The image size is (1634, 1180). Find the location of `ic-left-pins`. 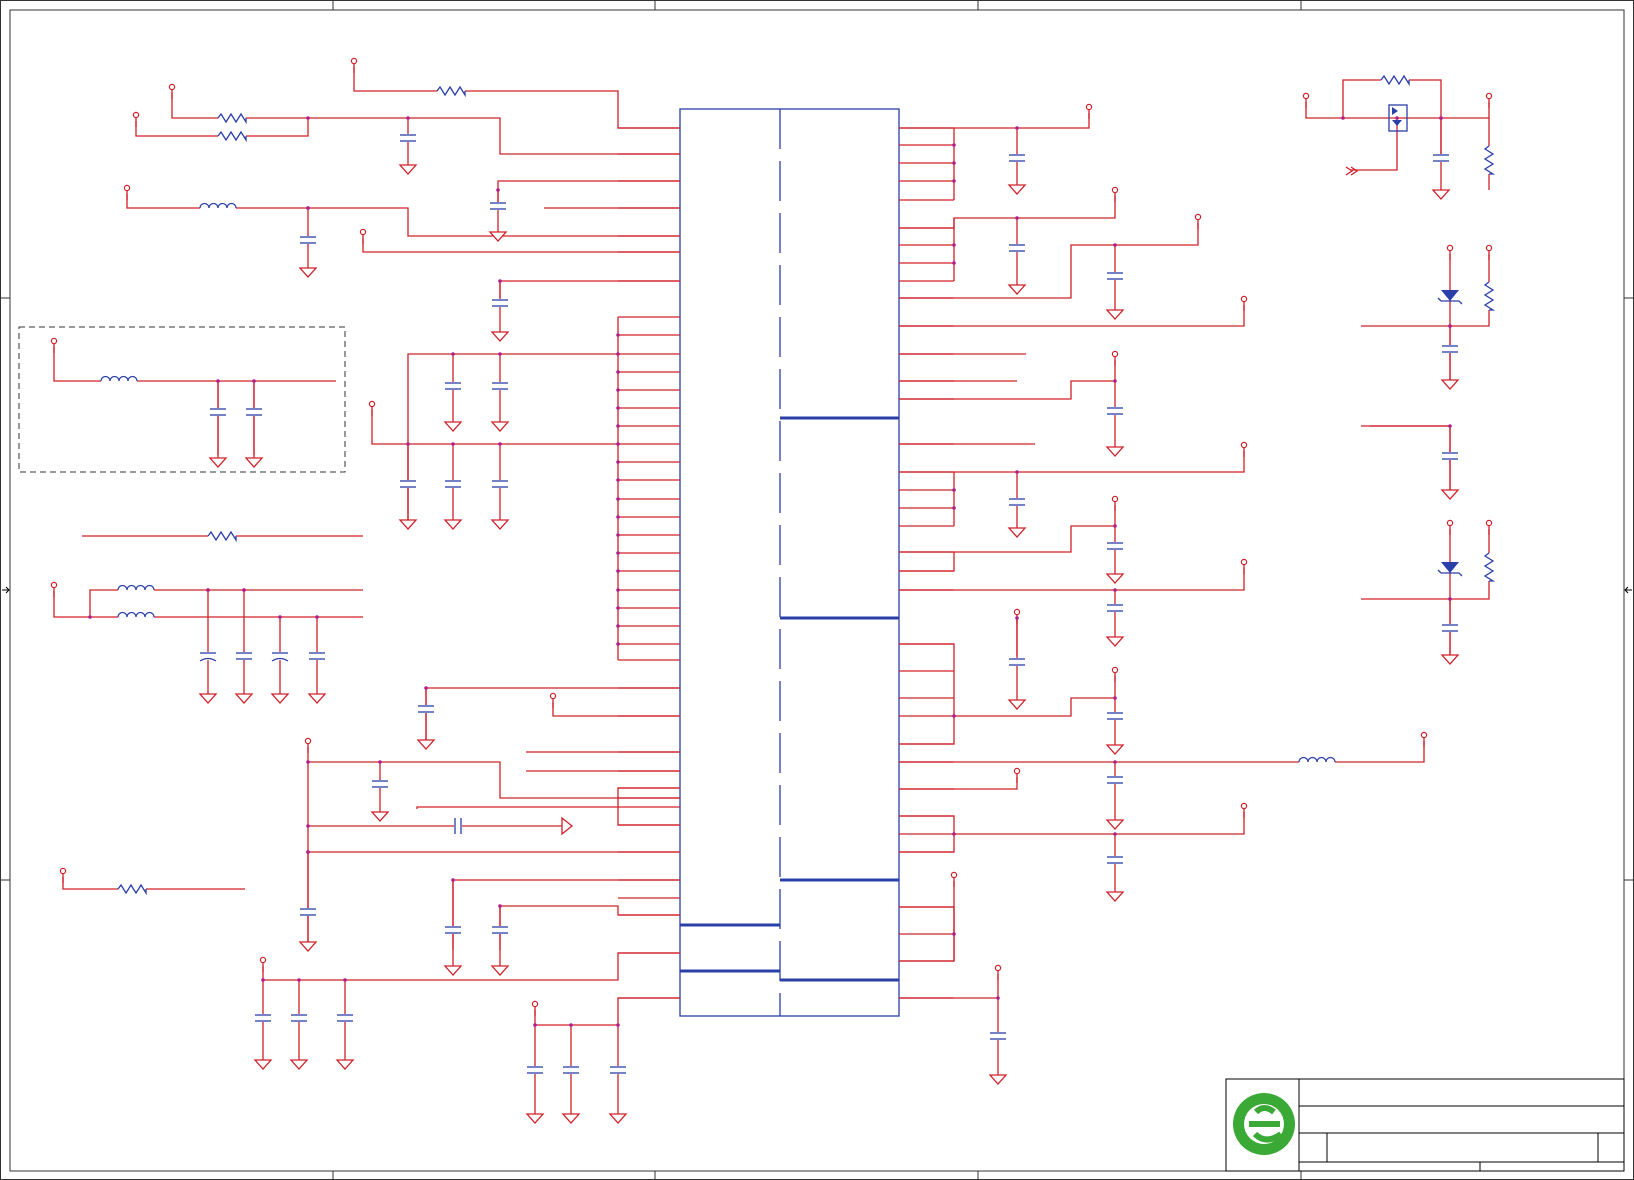

ic-left-pins is located at coordinates (649, 563).